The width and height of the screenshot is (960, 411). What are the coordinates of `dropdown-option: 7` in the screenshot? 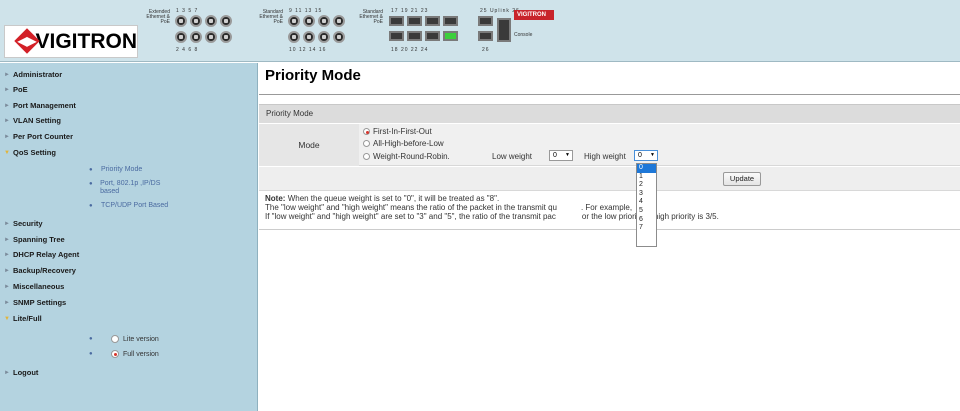 It's located at (646, 228).